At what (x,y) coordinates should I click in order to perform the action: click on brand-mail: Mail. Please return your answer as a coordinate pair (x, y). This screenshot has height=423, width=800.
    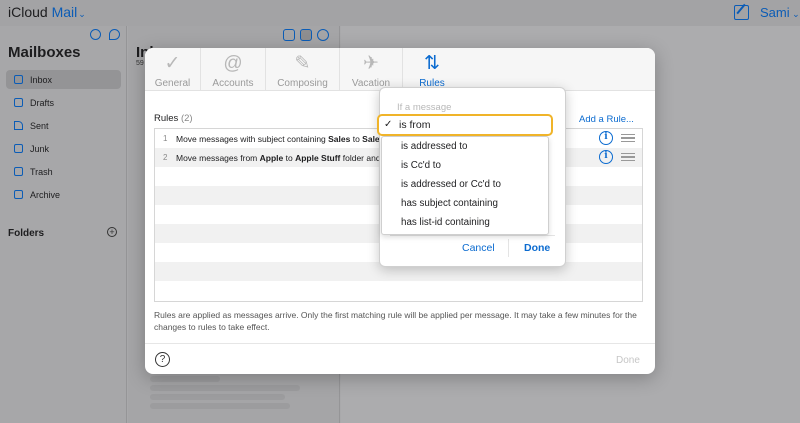
    Looking at the image, I should click on (64, 12).